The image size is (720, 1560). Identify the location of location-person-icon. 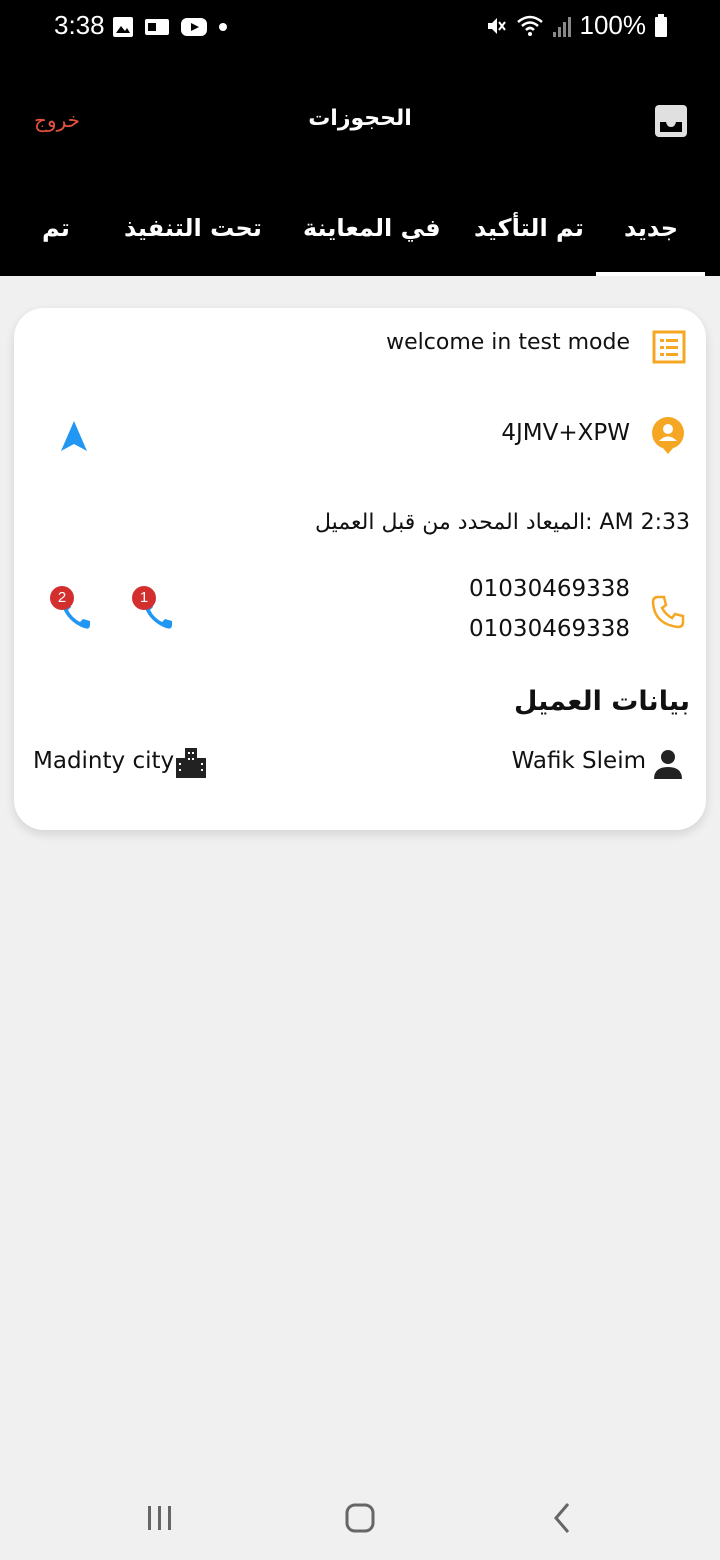
(668, 435).